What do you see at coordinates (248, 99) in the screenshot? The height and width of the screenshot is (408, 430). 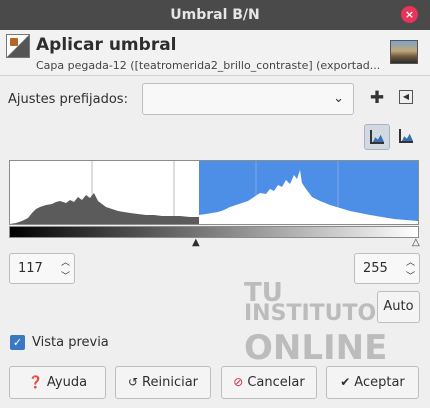 I see `presets-combo: ⌄` at bounding box center [248, 99].